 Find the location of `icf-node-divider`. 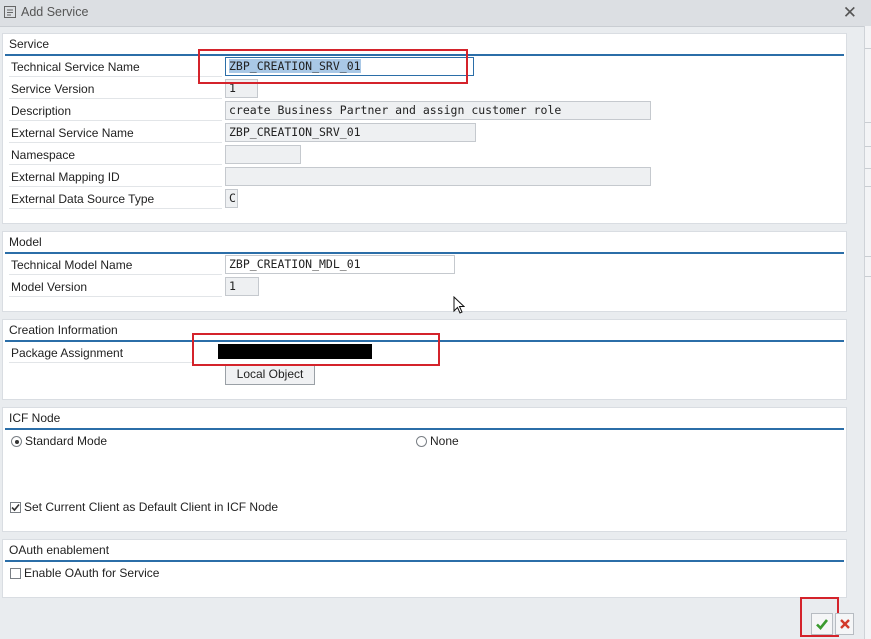

icf-node-divider is located at coordinates (424, 429).